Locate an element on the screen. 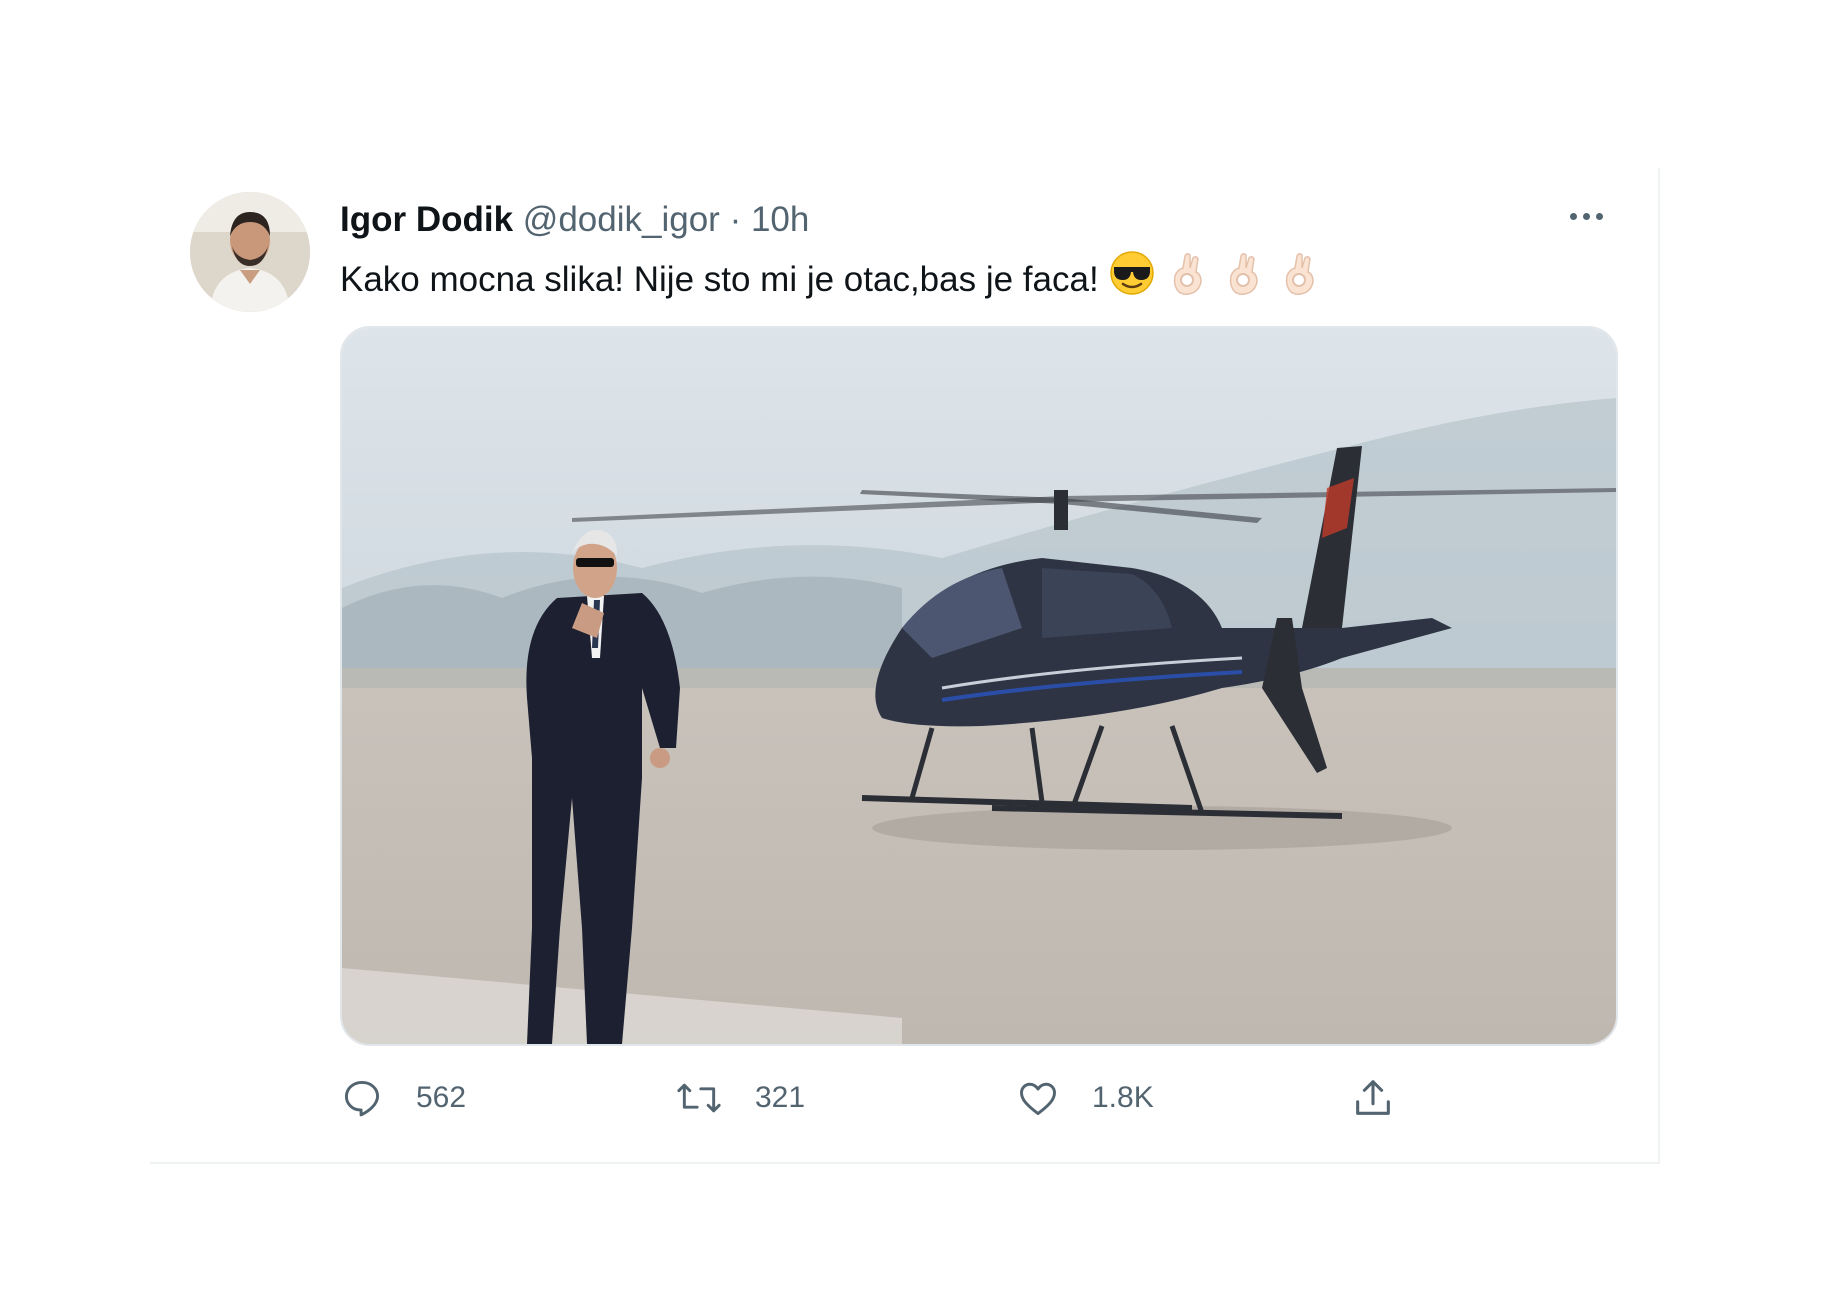  avatar-photo is located at coordinates (250, 252).